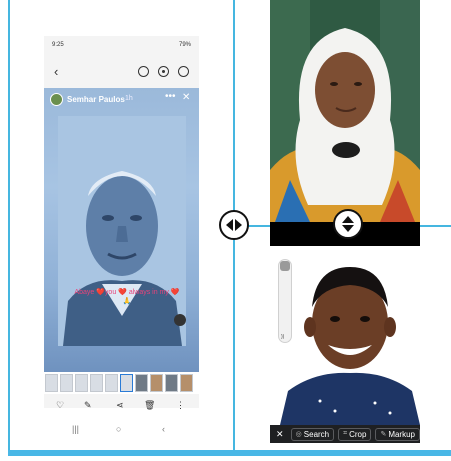  I want to click on avatar, so click(56, 99).